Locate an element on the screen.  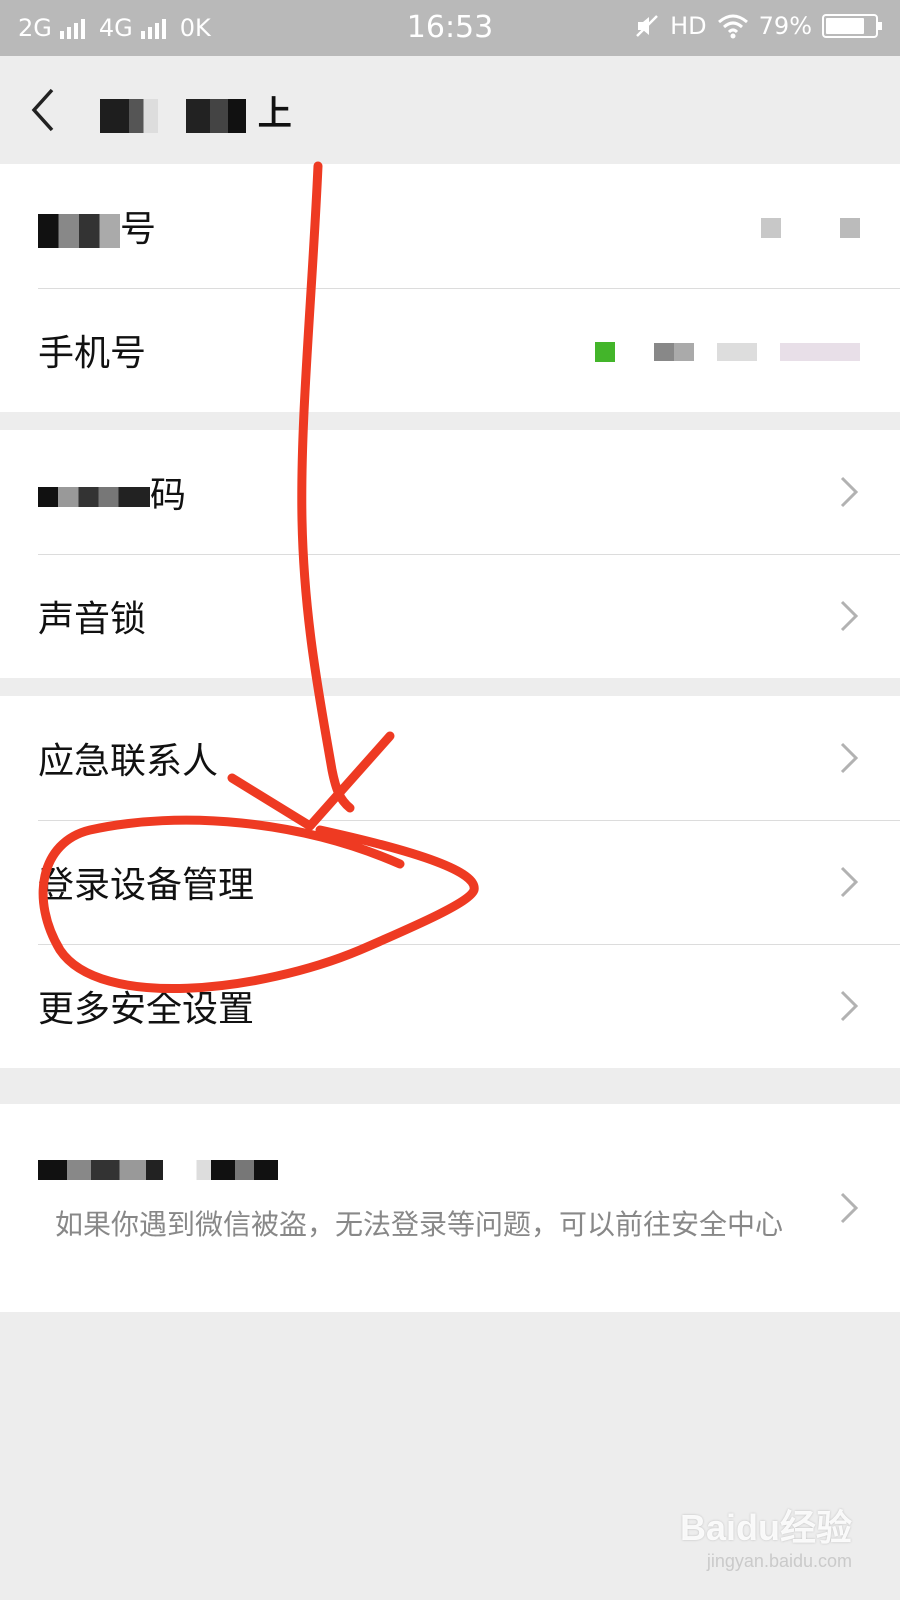
page-title: 上 is located at coordinates (196, 110).